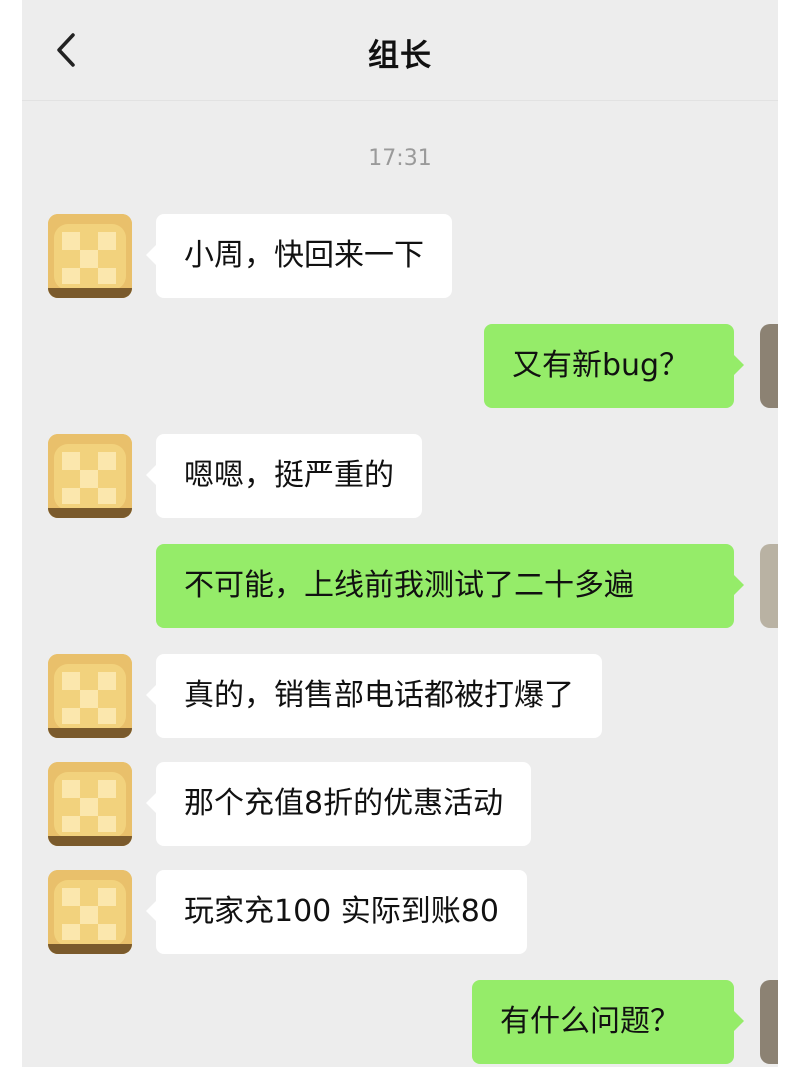 This screenshot has width=800, height=1067. I want to click on message-bubble-outgoing: 有什么问题？, so click(608, 1022).